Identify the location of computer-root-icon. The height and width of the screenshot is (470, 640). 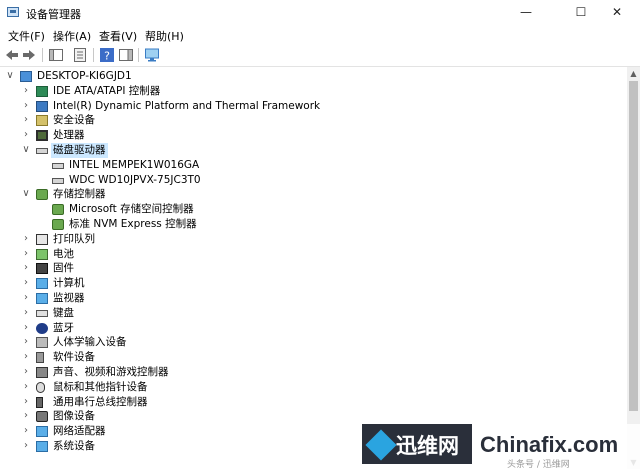
(26, 76).